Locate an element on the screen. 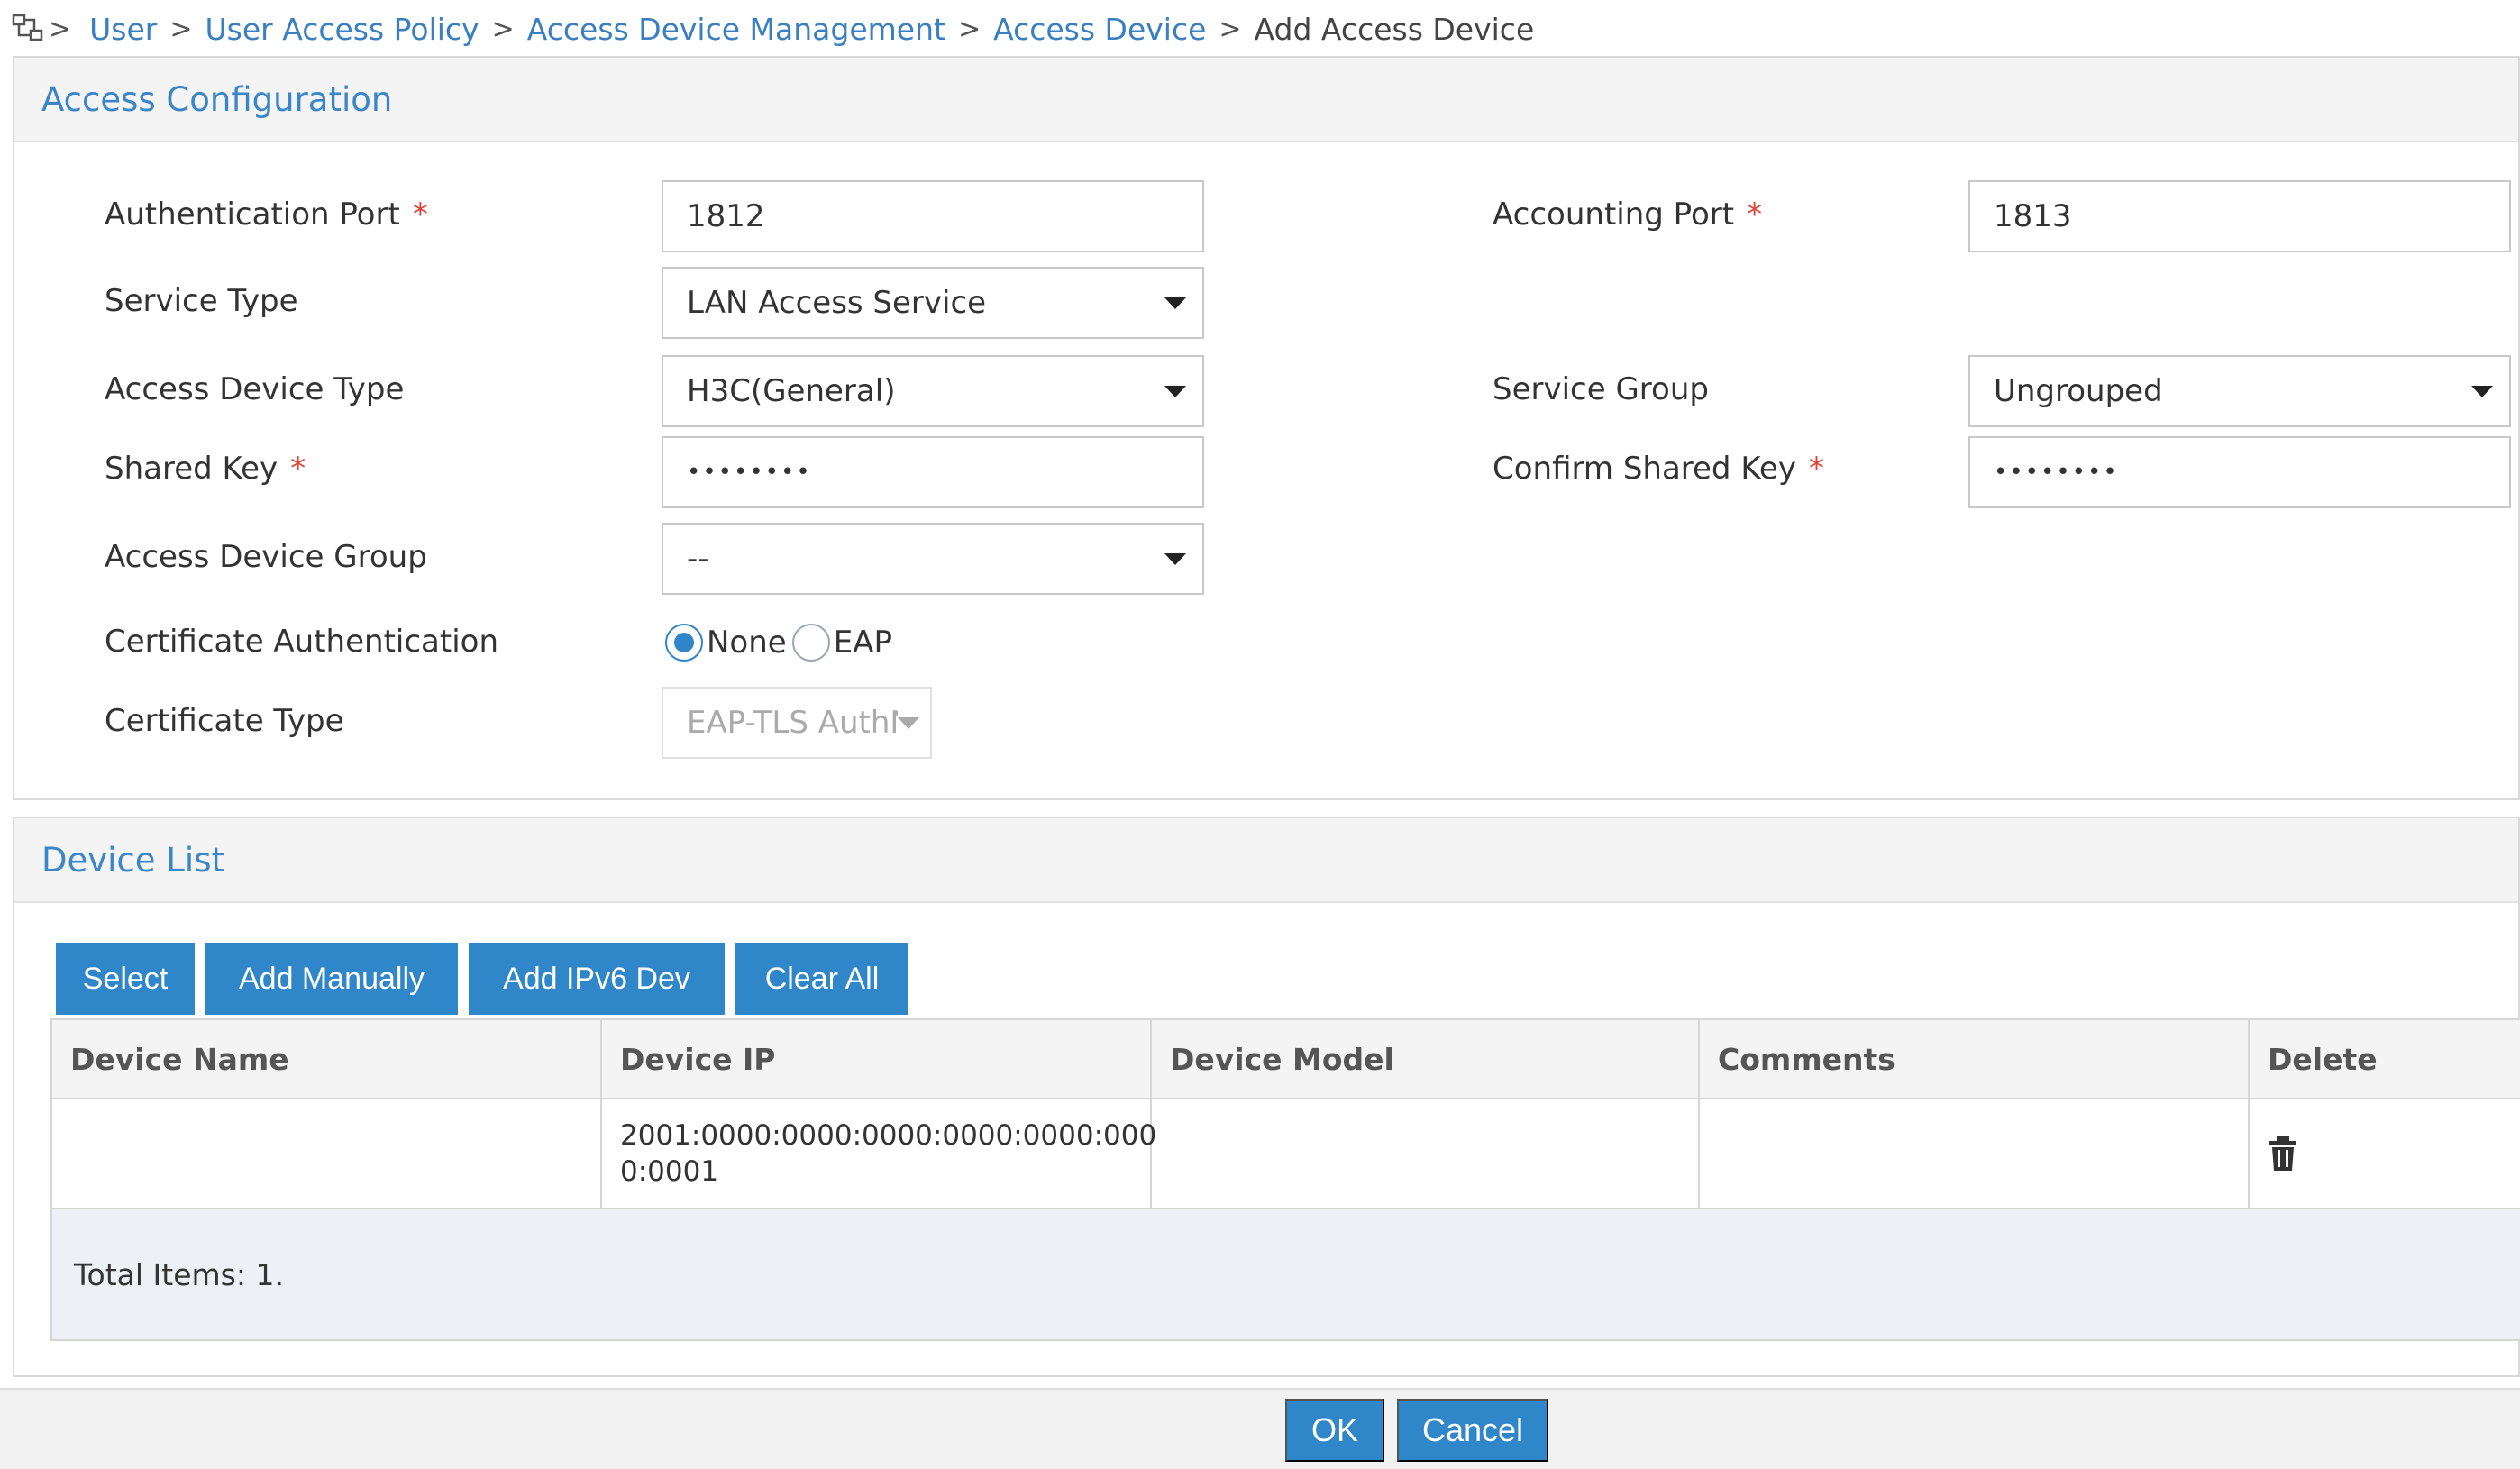 The height and width of the screenshot is (1469, 2520). acct-port-label: Accounting Port * is located at coordinates (1627, 214).